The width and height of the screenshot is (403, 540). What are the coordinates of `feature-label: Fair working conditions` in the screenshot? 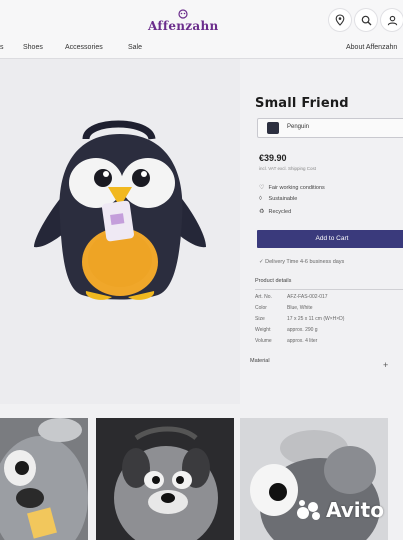 It's located at (296, 188).